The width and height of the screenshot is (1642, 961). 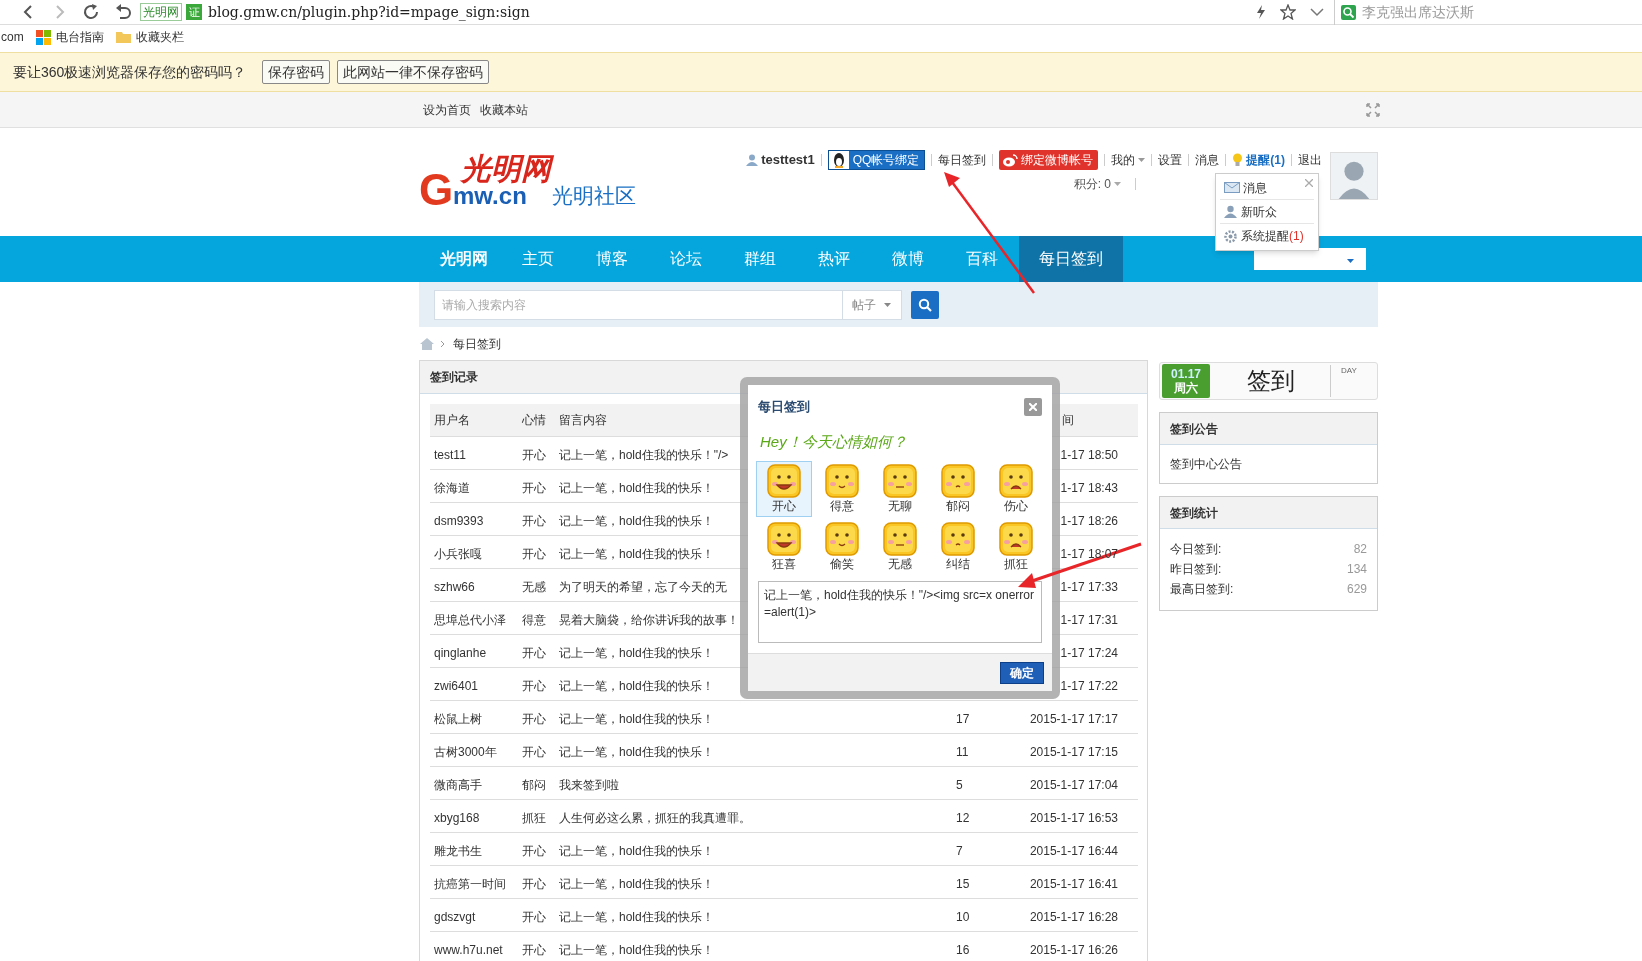 I want to click on user-icon, so click(x=752, y=160).